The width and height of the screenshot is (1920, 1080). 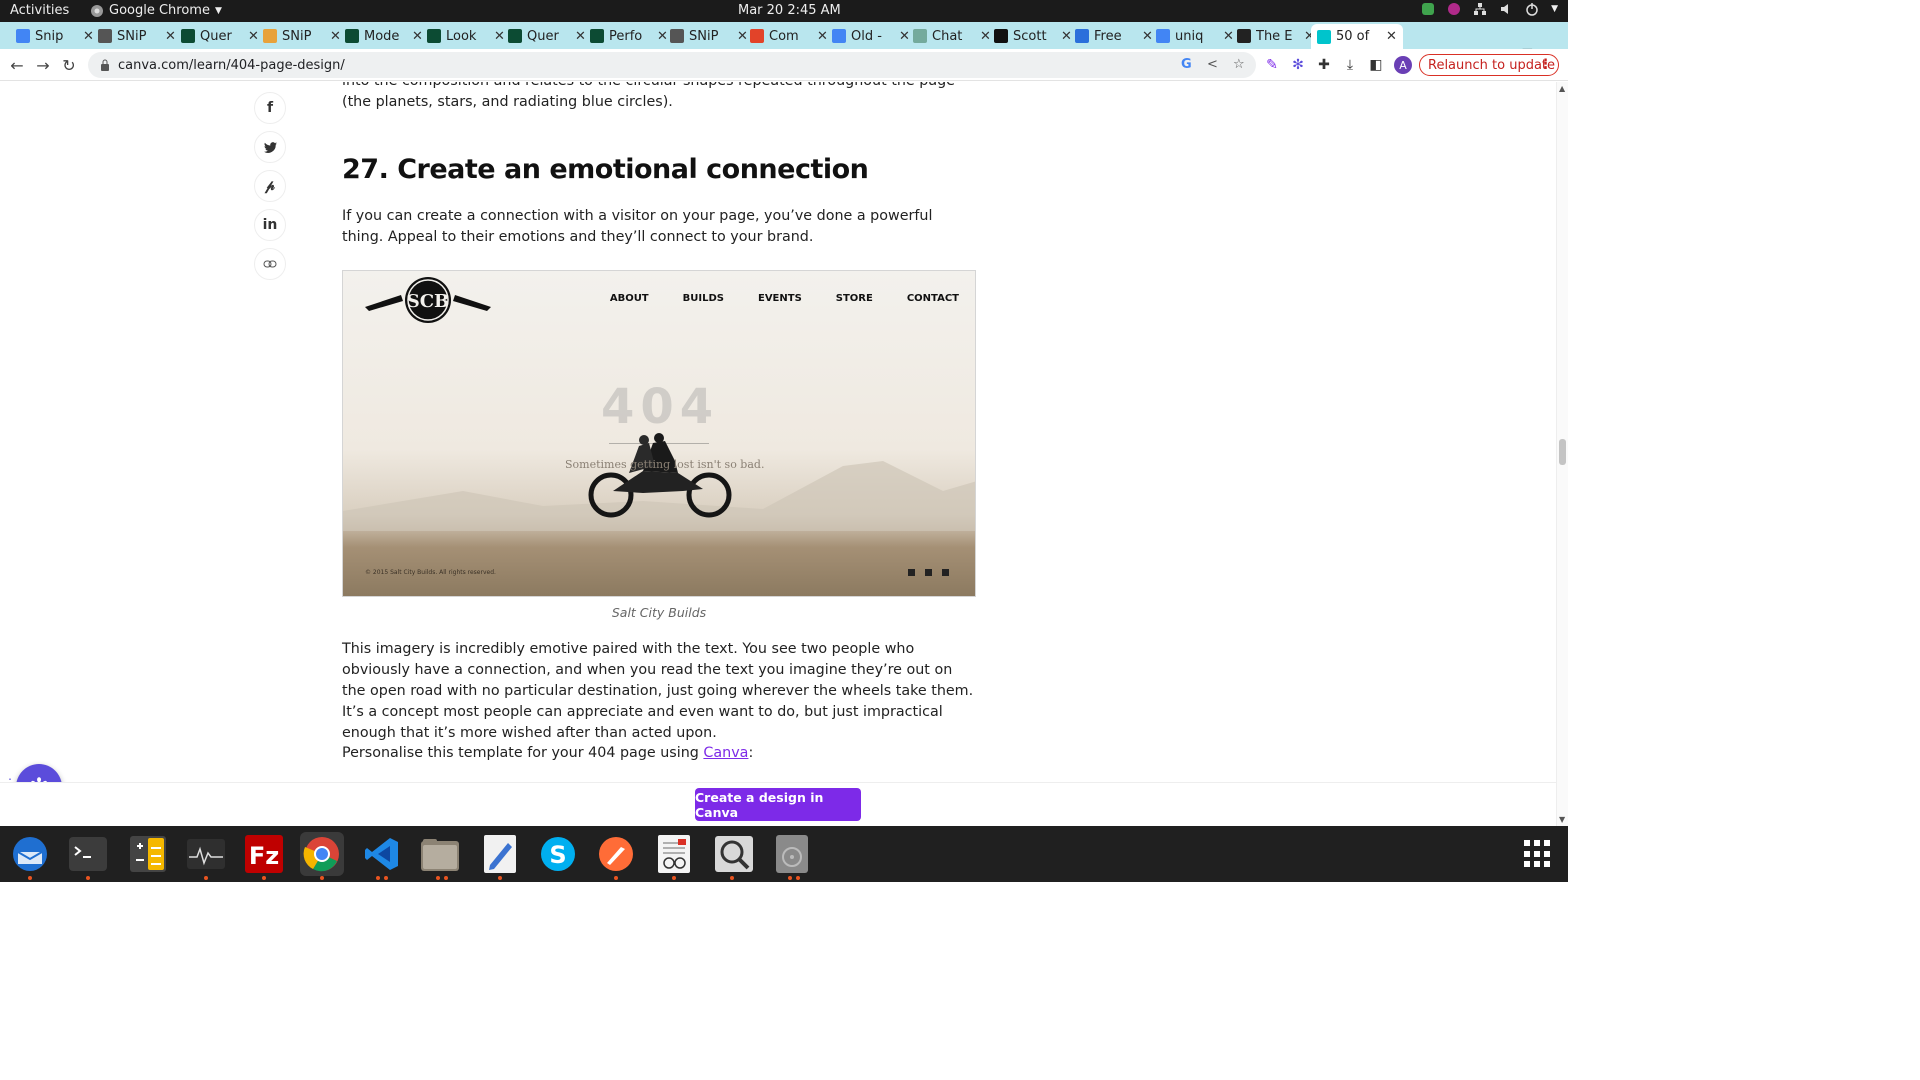 I want to click on tab-15: uniq ✕, so click(x=1195, y=36).